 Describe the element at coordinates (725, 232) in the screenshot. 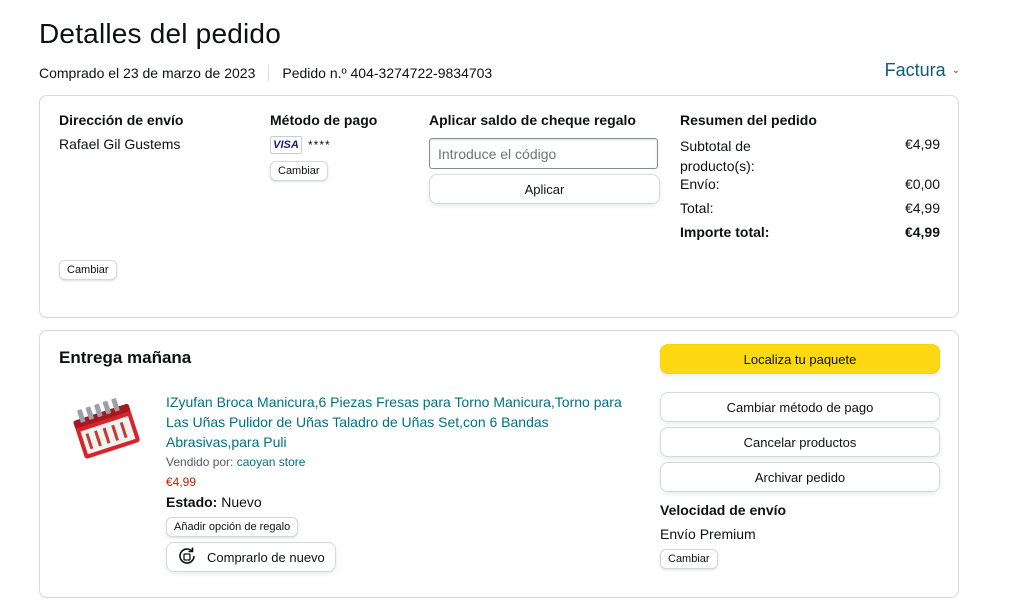

I see `summary-label: Importe total:` at that location.